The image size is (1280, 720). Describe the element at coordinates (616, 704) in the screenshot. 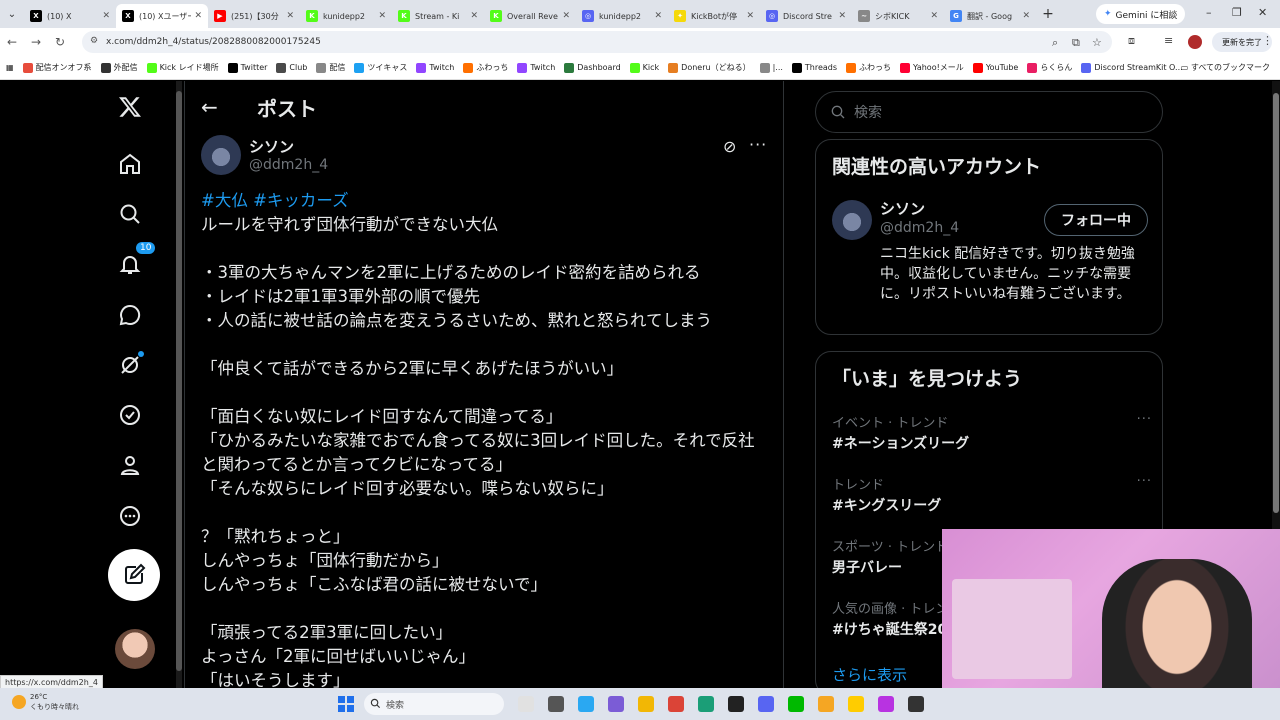

I see `teams-icon` at that location.